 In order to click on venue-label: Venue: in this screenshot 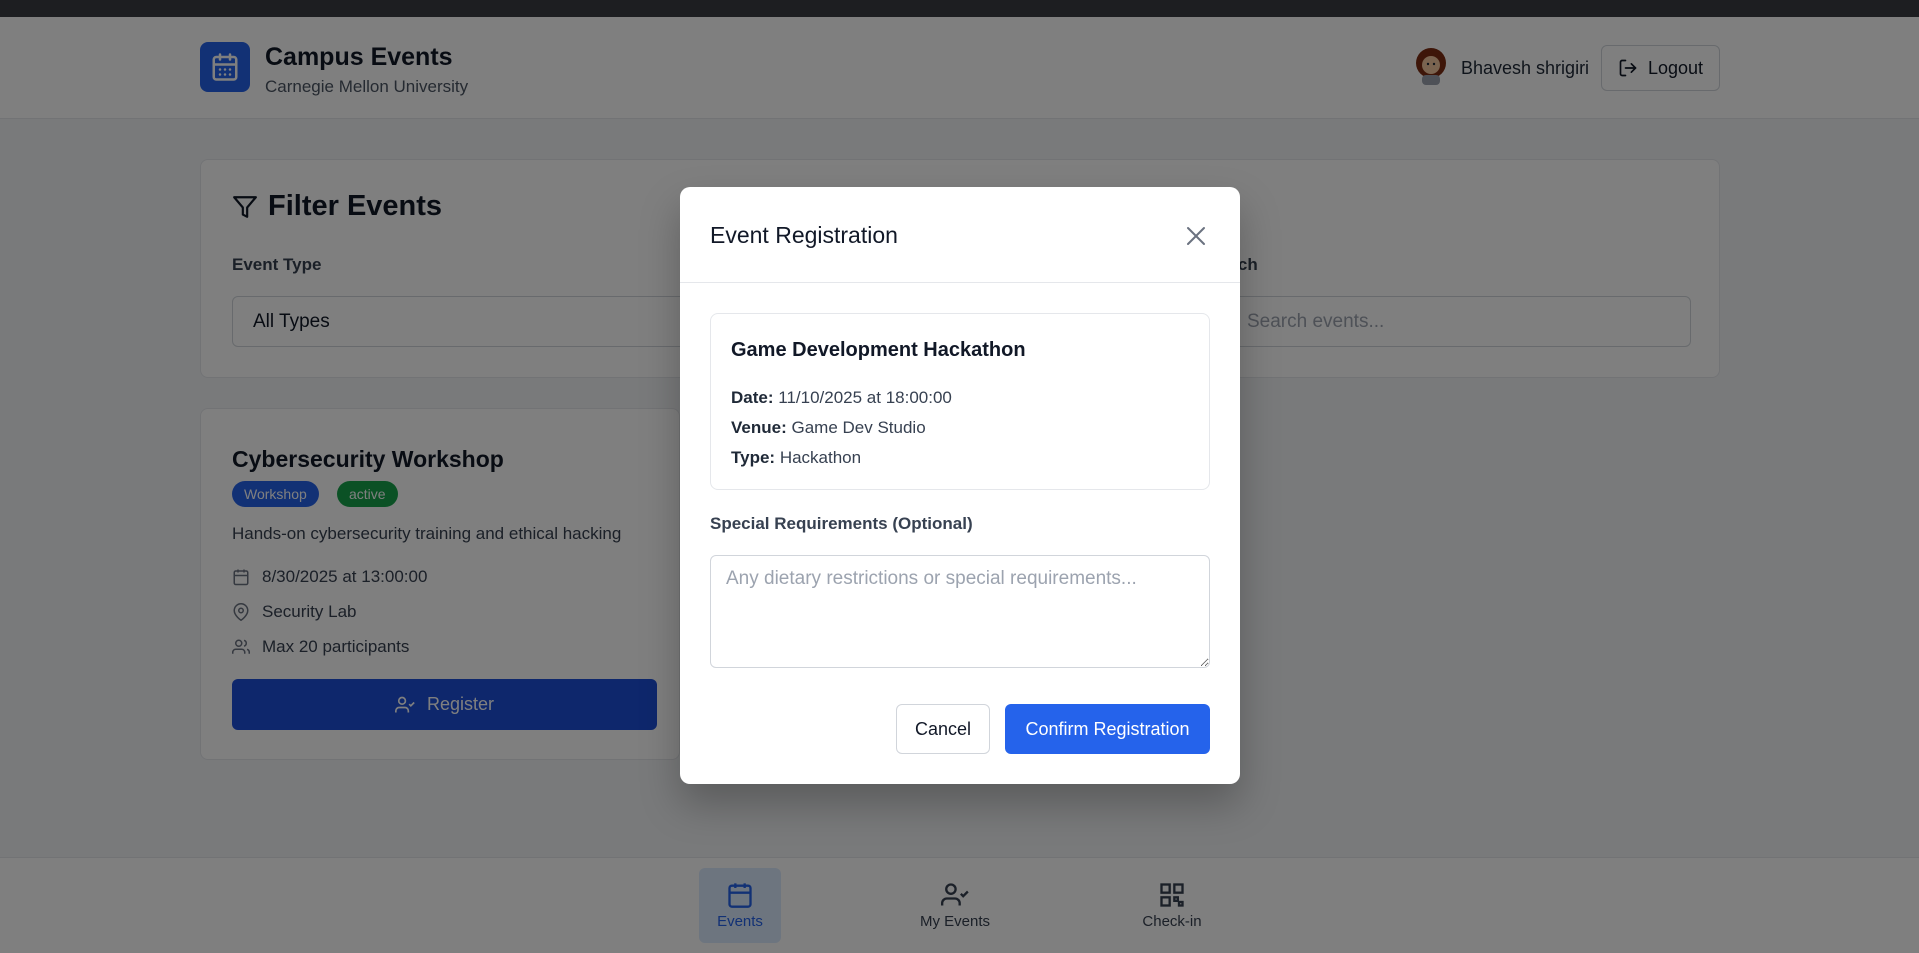, I will do `click(759, 427)`.